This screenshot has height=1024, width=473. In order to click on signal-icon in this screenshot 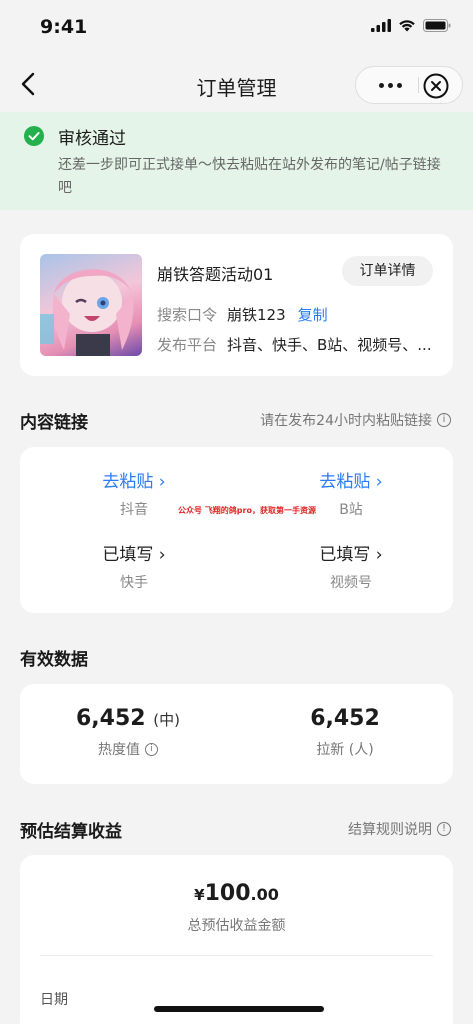, I will do `click(381, 25)`.